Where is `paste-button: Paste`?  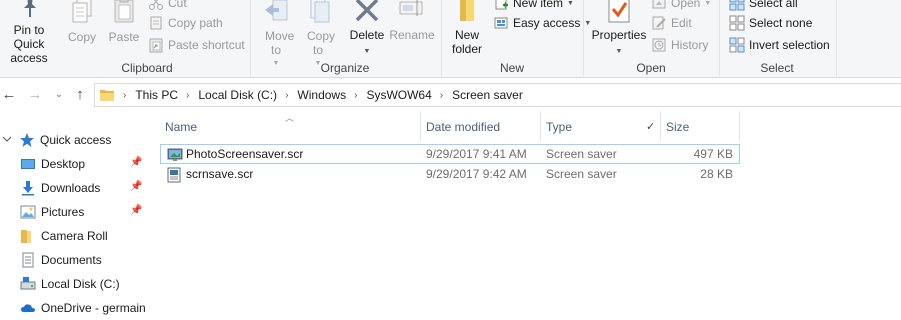
paste-button: Paste is located at coordinates (124, 22).